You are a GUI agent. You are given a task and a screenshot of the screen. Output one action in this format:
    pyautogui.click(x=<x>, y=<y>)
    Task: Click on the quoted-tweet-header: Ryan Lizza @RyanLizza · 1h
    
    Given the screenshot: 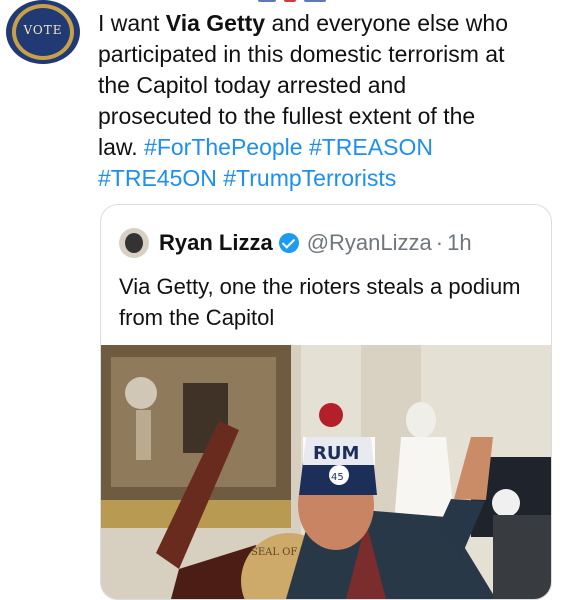 What is the action you would take?
    pyautogui.click(x=295, y=243)
    